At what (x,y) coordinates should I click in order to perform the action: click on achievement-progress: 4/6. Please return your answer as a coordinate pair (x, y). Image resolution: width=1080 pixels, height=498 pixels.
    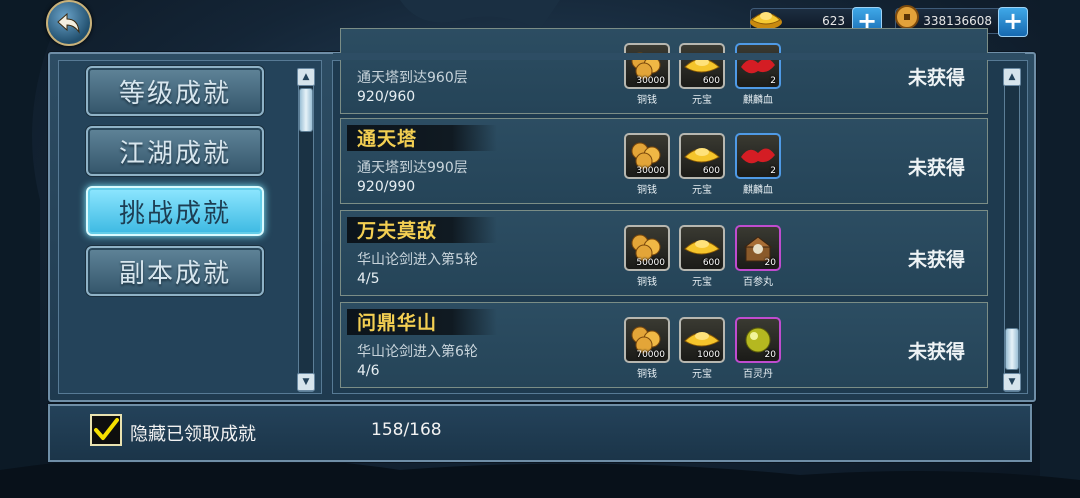
    Looking at the image, I should click on (368, 371).